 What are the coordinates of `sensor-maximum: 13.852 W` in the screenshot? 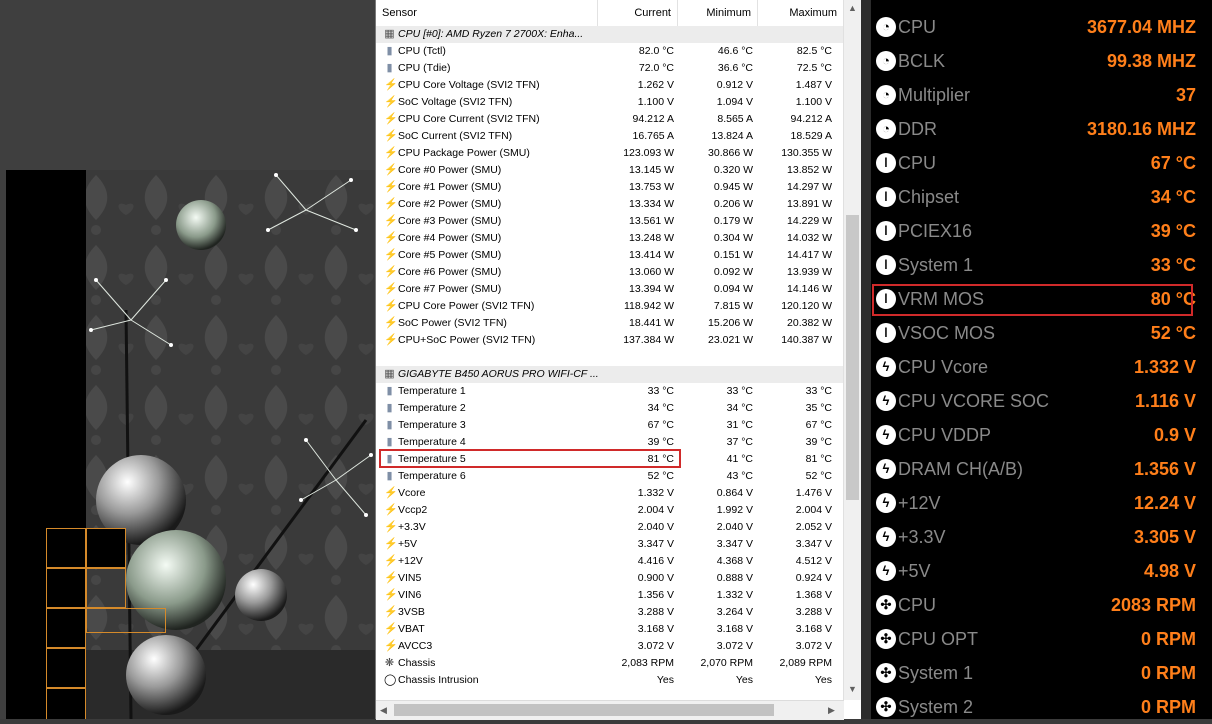 It's located at (809, 170).